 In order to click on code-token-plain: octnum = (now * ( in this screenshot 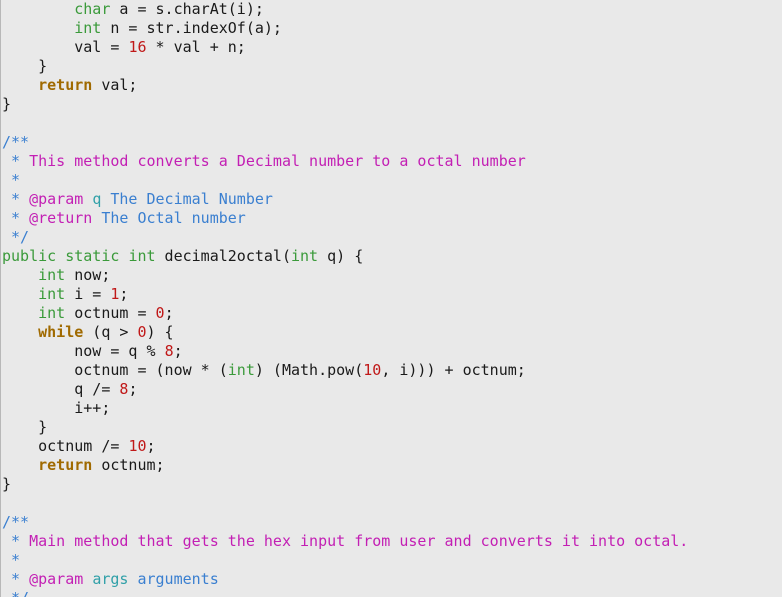, I will do `click(115, 370)`.